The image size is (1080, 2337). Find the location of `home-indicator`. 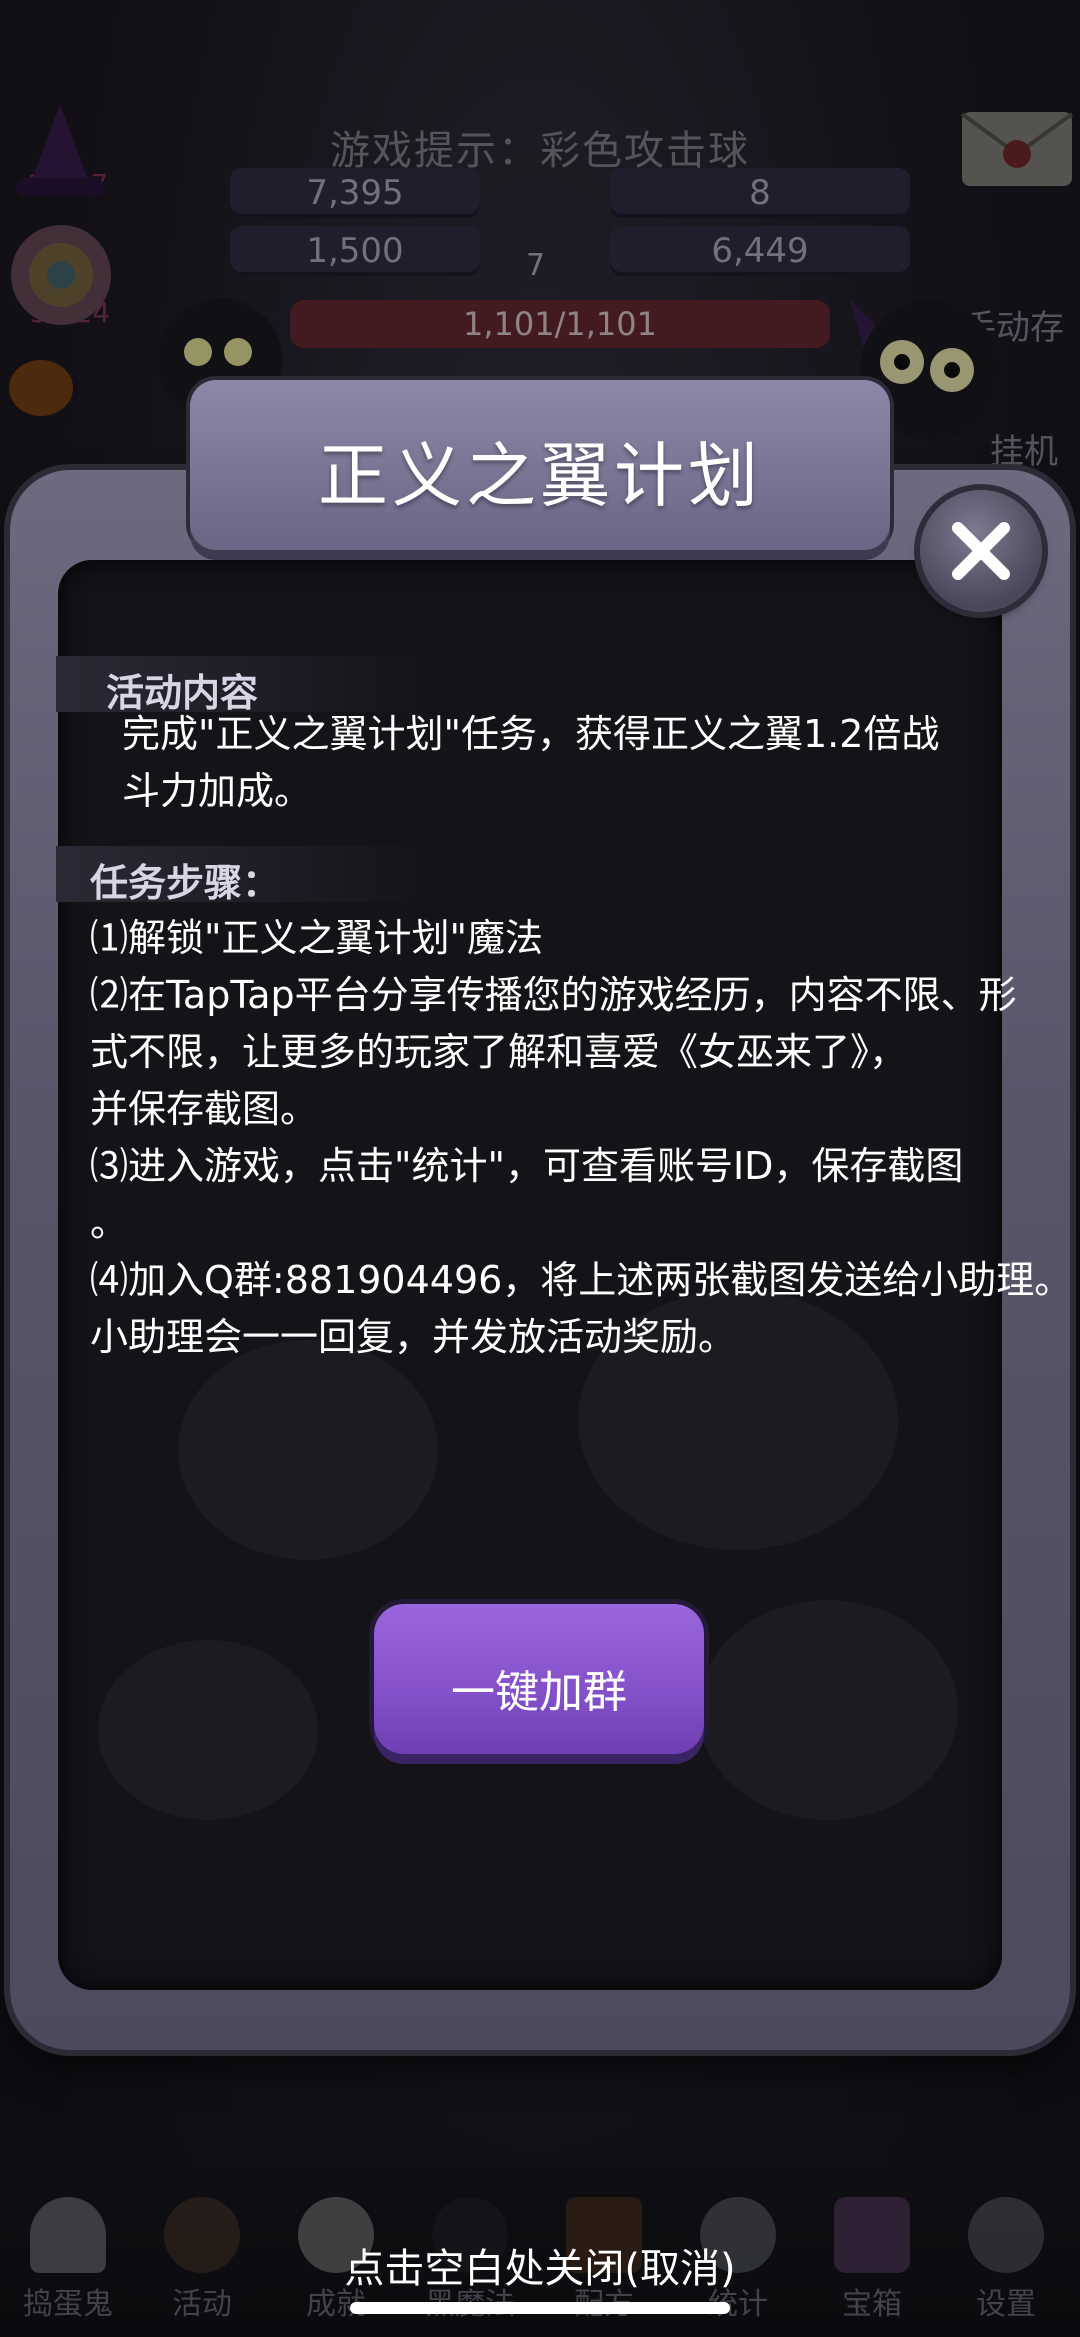

home-indicator is located at coordinates (540, 2308).